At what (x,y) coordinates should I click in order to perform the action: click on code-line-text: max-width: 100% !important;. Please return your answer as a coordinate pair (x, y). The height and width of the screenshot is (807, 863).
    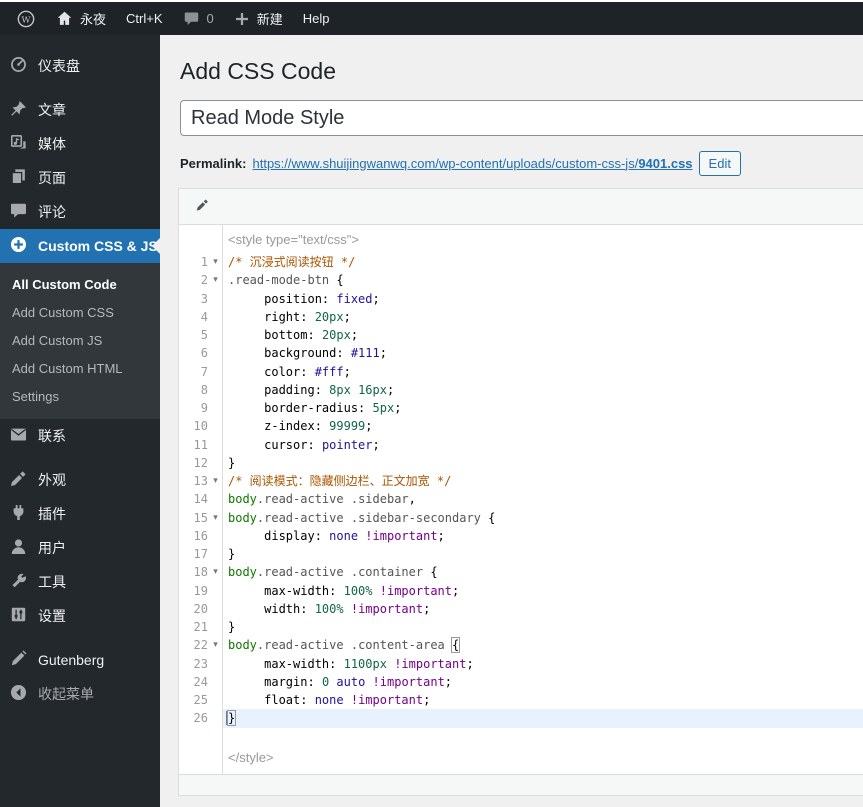
    Looking at the image, I should click on (543, 591).